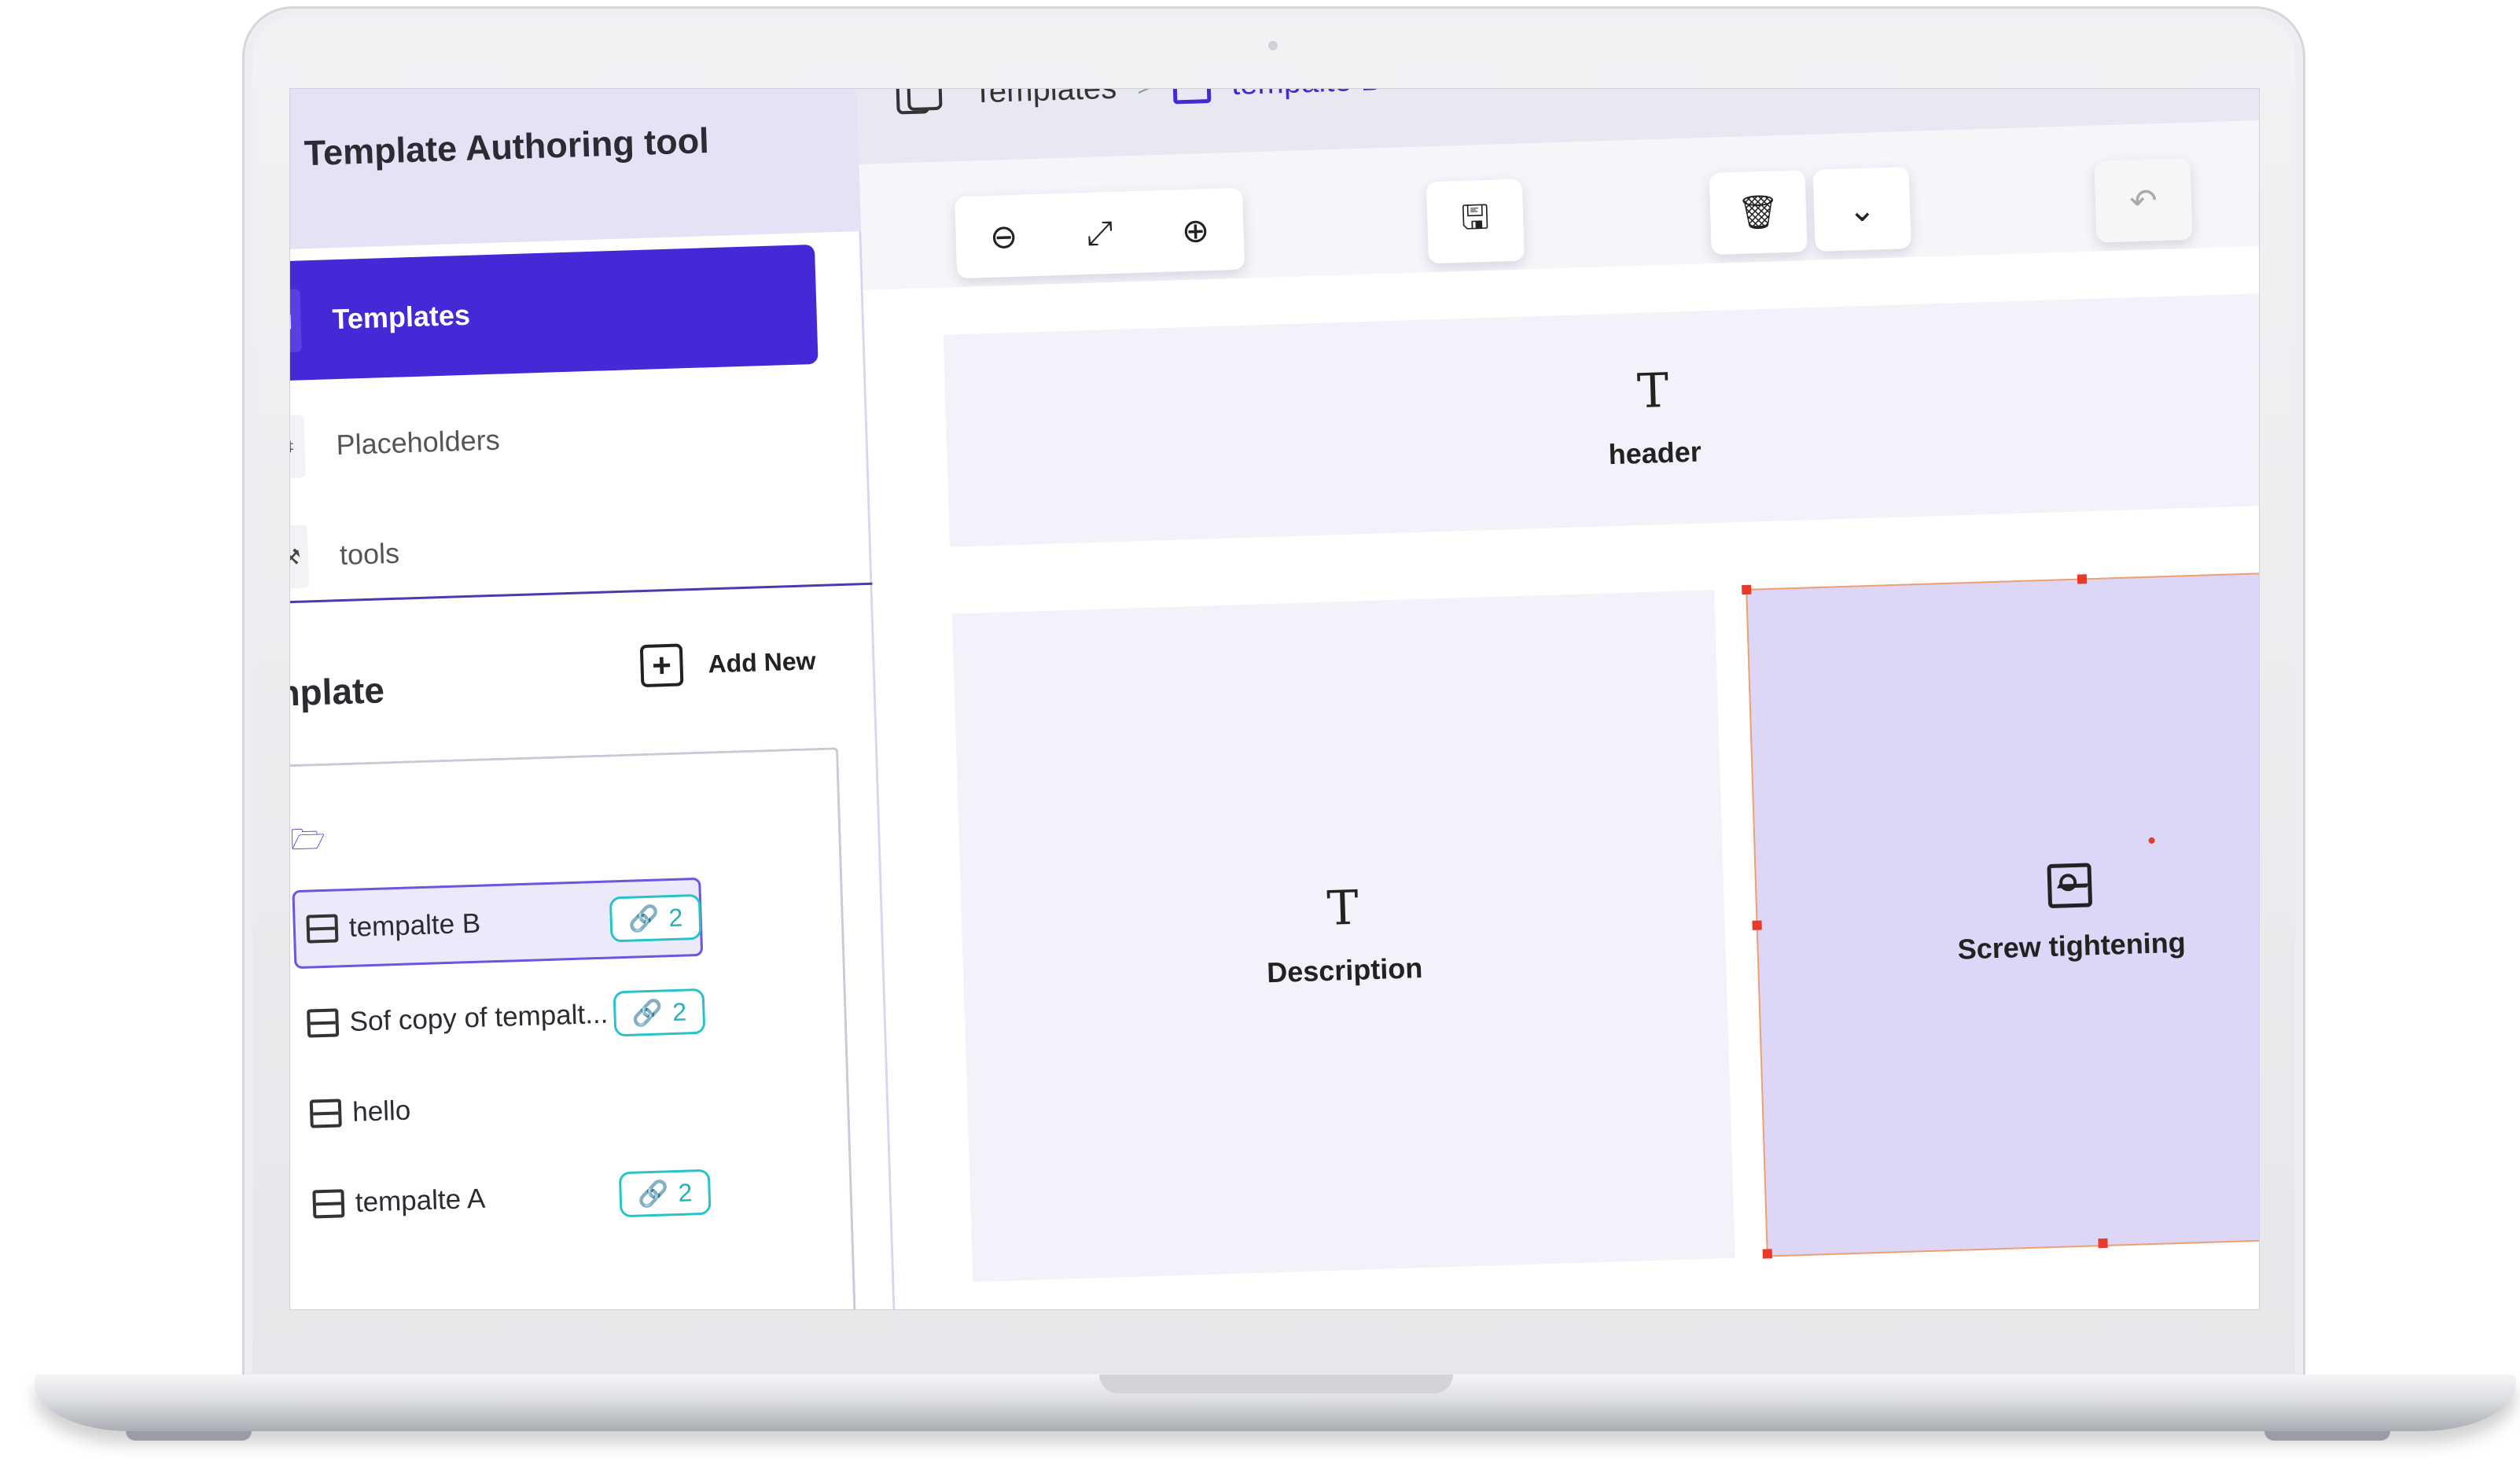 This screenshot has height=1476, width=2520. I want to click on chevron-down-icon: ⌄, so click(1862, 209).